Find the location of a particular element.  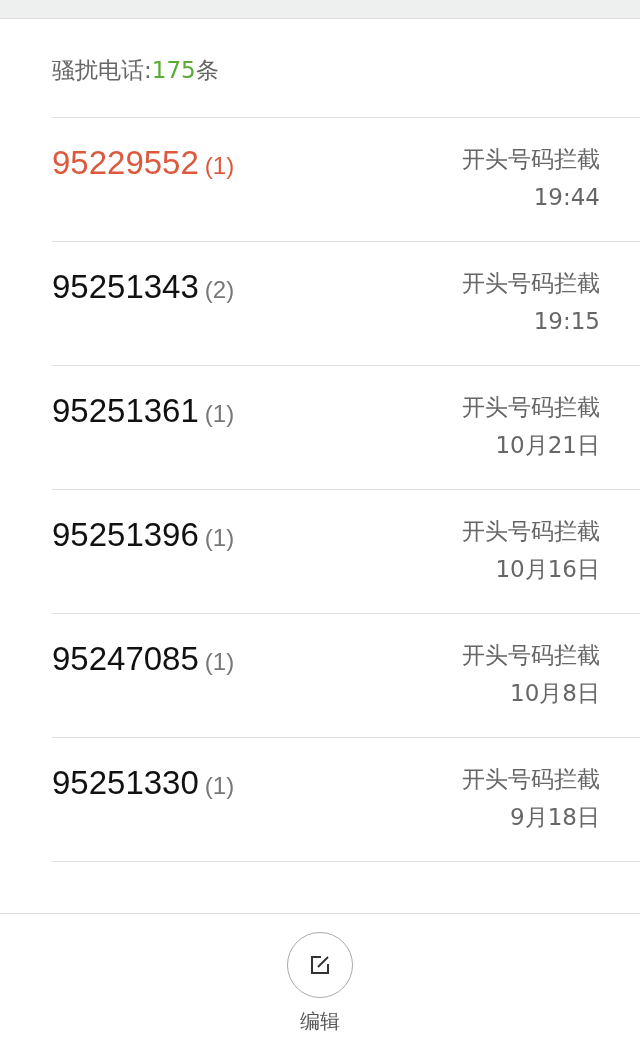

phone-number: 95229552 is located at coordinates (125, 163).